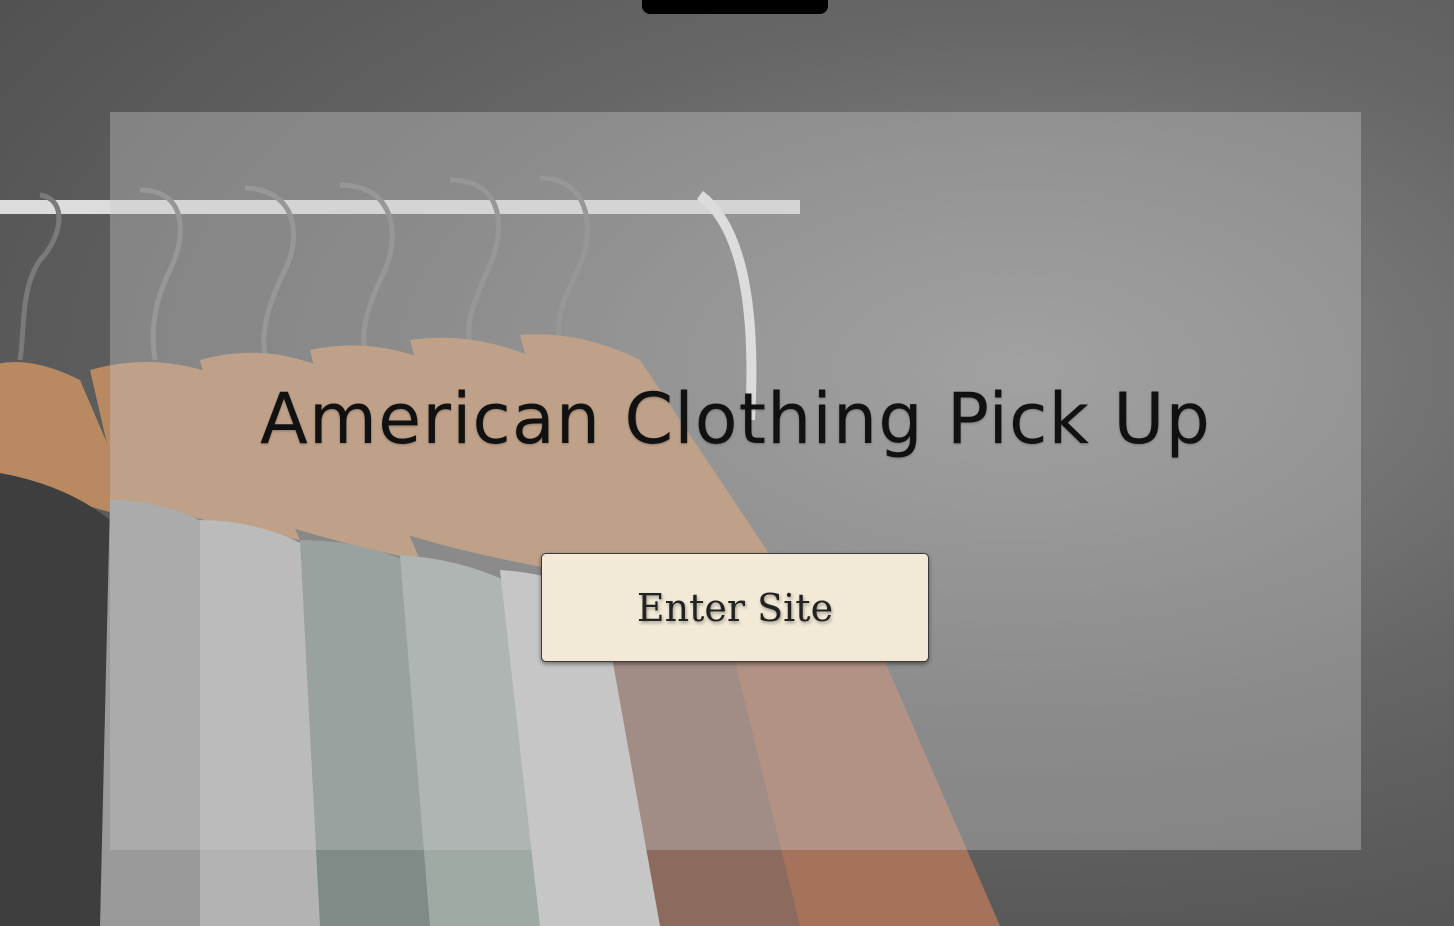 This screenshot has height=926, width=1454. What do you see at coordinates (735, 607) in the screenshot?
I see `enter-site-button: Enter Site` at bounding box center [735, 607].